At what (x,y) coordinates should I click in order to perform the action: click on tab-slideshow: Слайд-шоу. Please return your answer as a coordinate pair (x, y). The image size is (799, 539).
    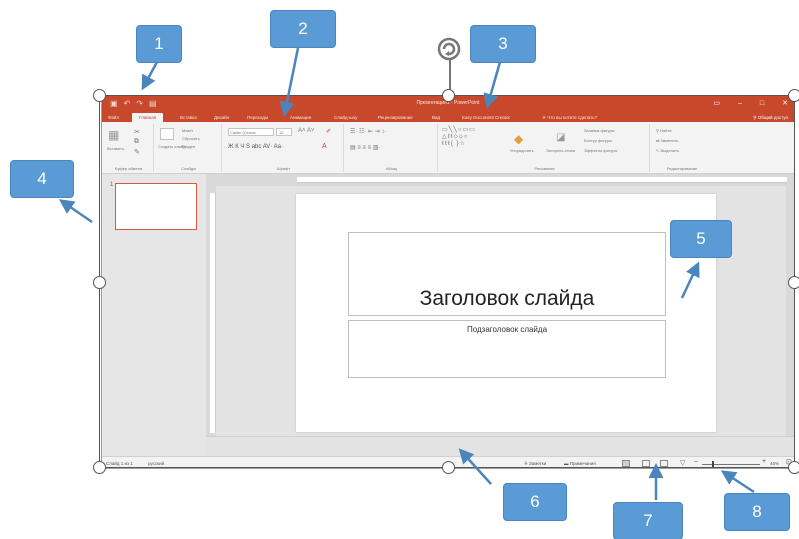
    Looking at the image, I should click on (345, 117).